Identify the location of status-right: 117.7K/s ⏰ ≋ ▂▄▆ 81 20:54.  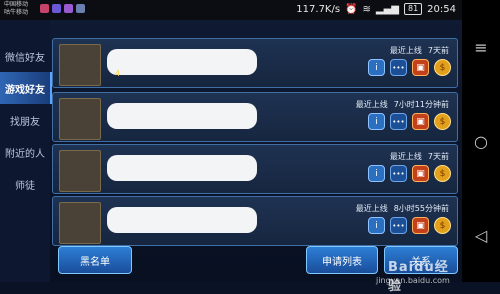
(376, 9).